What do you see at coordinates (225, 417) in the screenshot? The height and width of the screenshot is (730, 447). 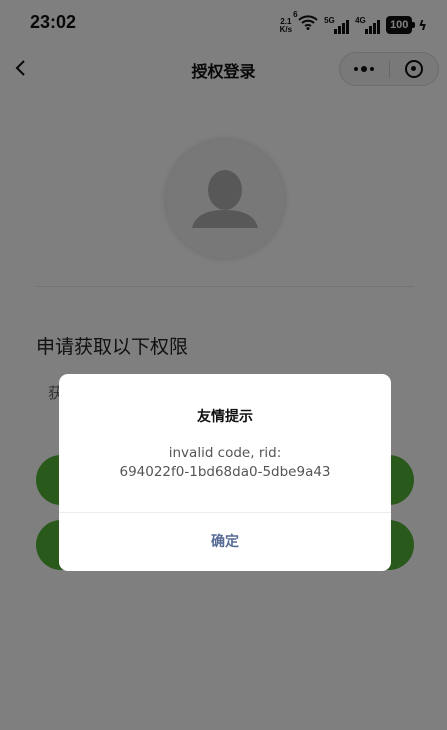 I see `dialog-title: 友情提示` at bounding box center [225, 417].